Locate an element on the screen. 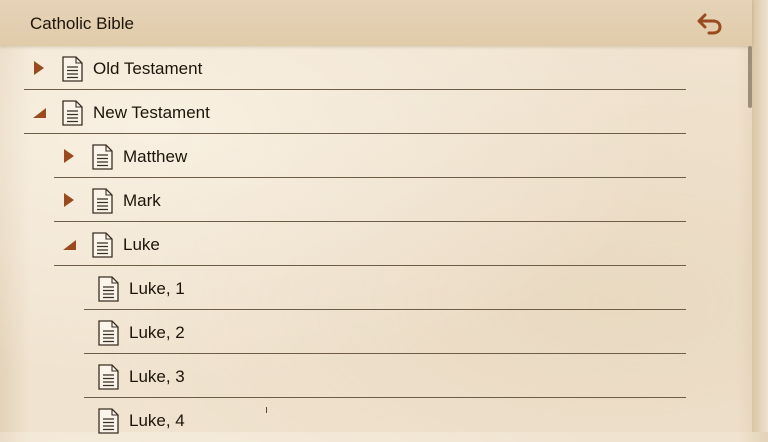 The width and height of the screenshot is (768, 442). text-cursor-mark is located at coordinates (266, 410).